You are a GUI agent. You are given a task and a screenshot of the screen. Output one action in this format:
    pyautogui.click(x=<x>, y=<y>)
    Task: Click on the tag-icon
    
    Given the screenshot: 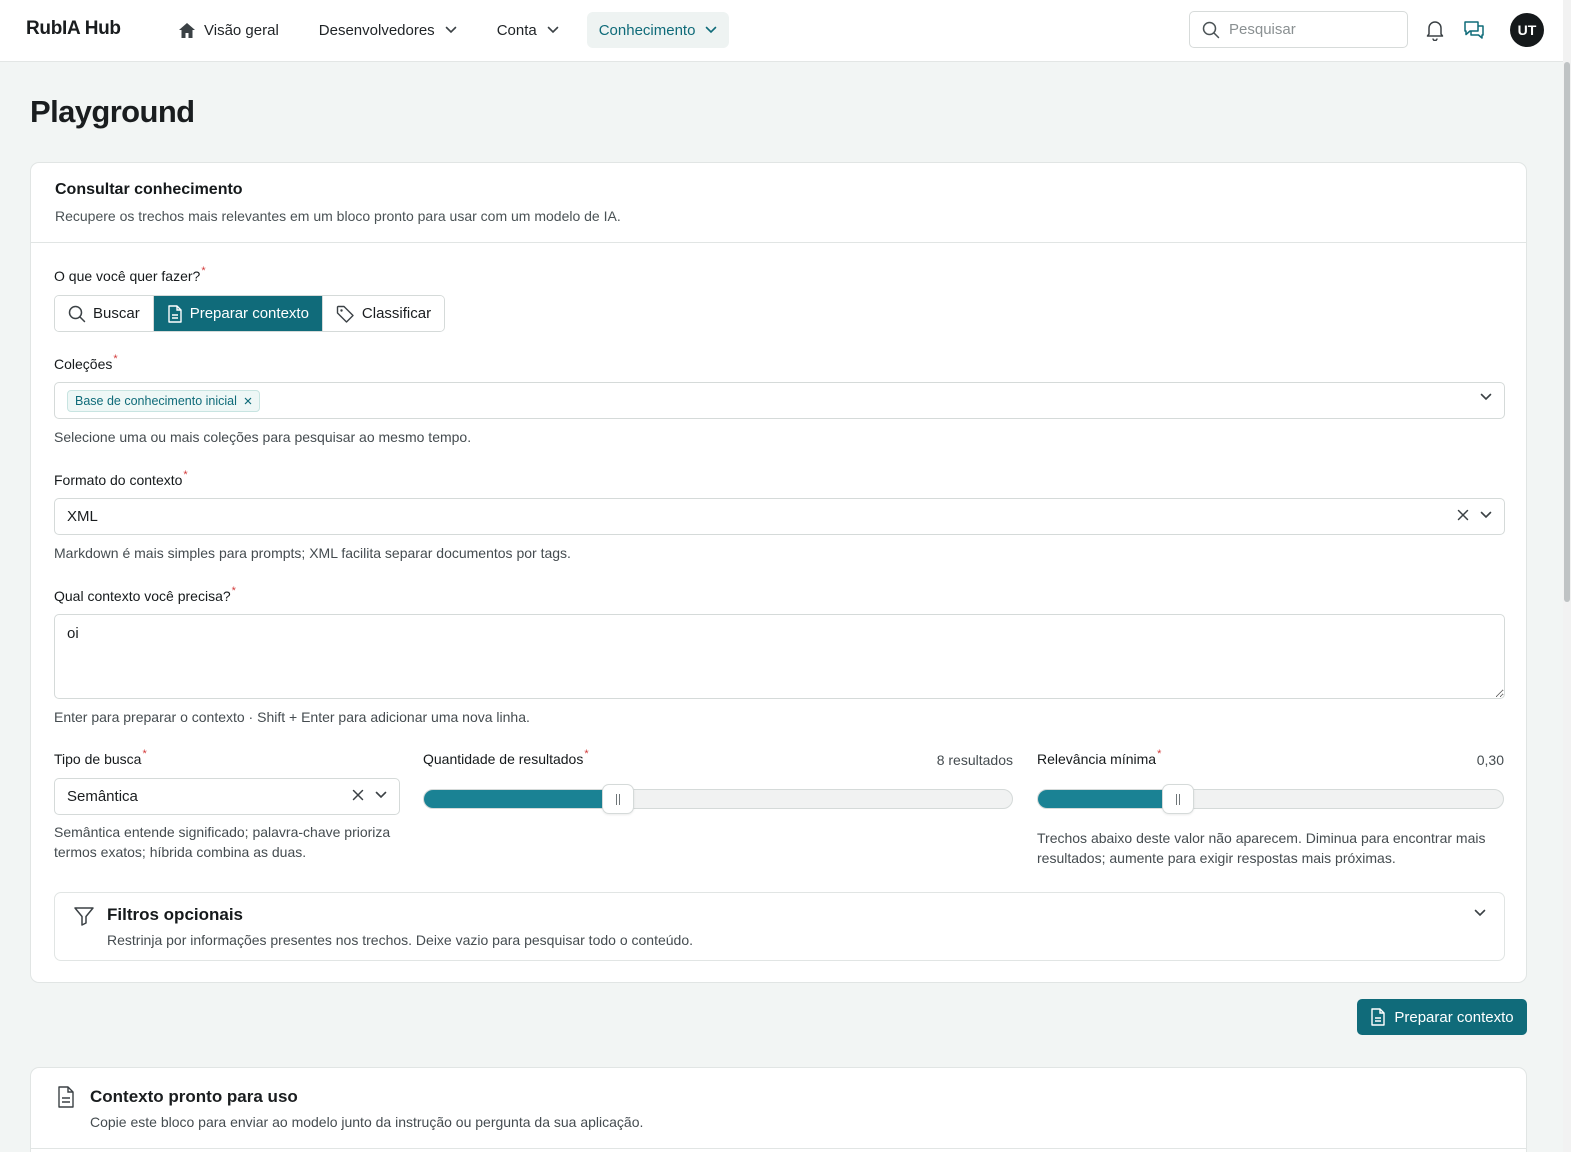 What is the action you would take?
    pyautogui.click(x=345, y=314)
    